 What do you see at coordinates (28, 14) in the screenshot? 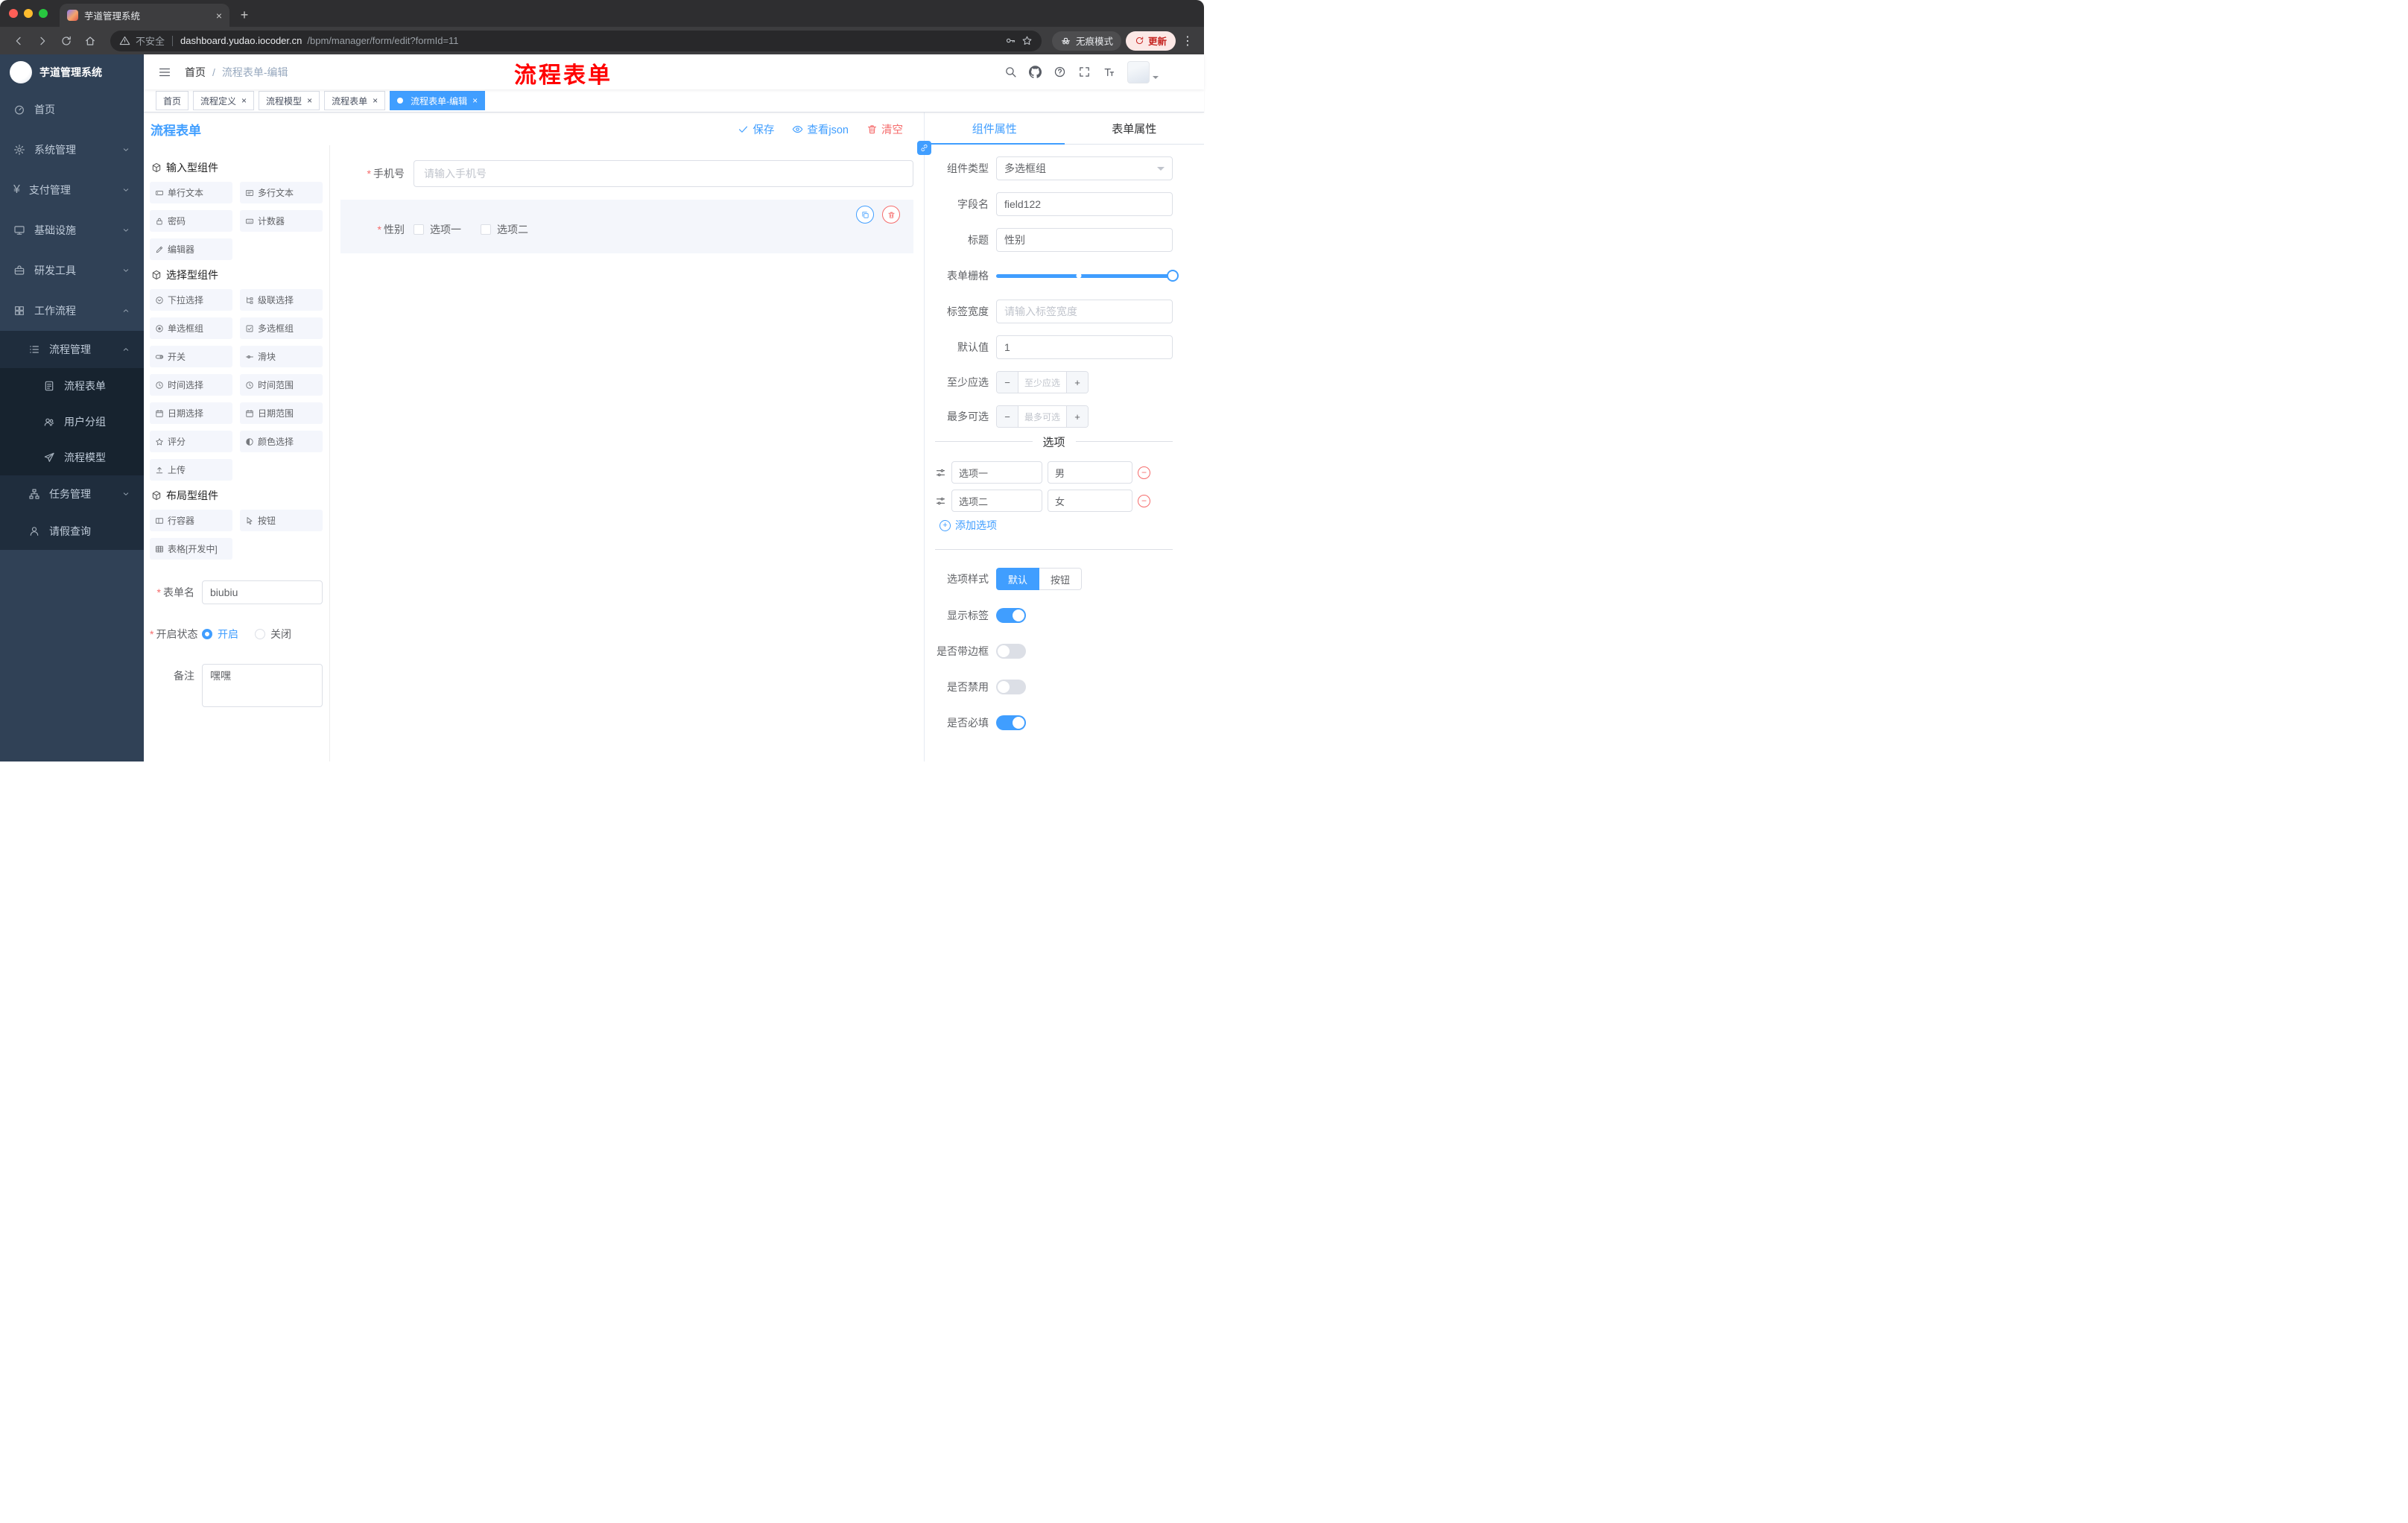
I see `window-minimize-button` at bounding box center [28, 14].